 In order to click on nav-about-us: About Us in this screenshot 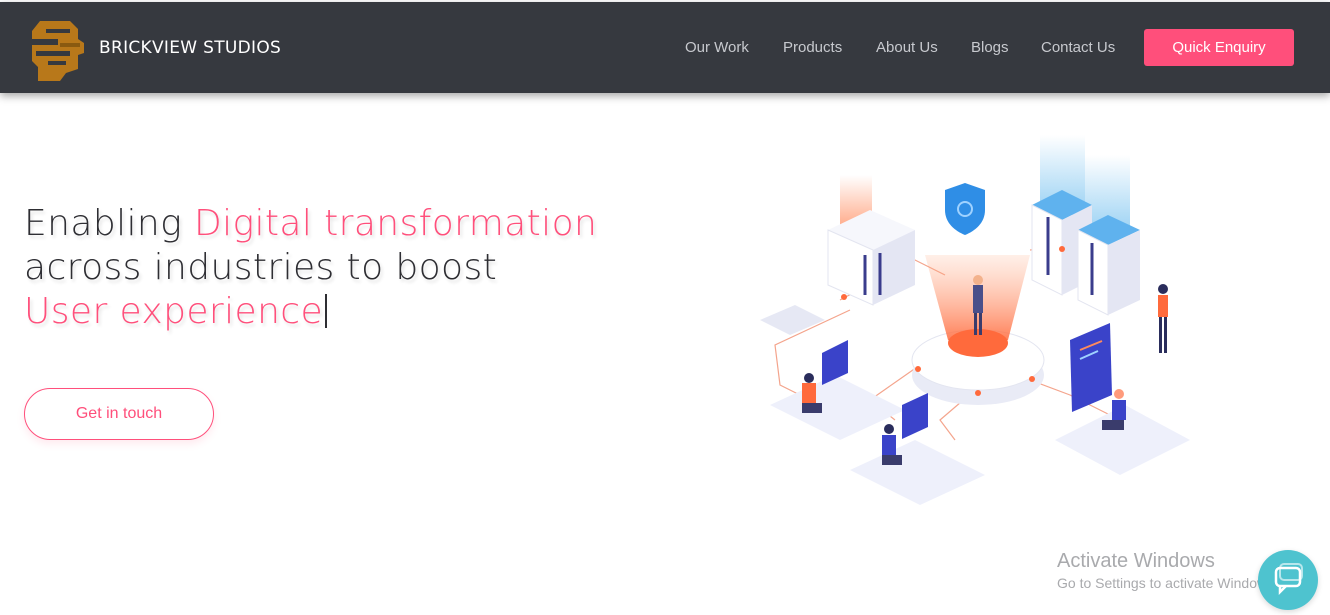, I will do `click(907, 47)`.